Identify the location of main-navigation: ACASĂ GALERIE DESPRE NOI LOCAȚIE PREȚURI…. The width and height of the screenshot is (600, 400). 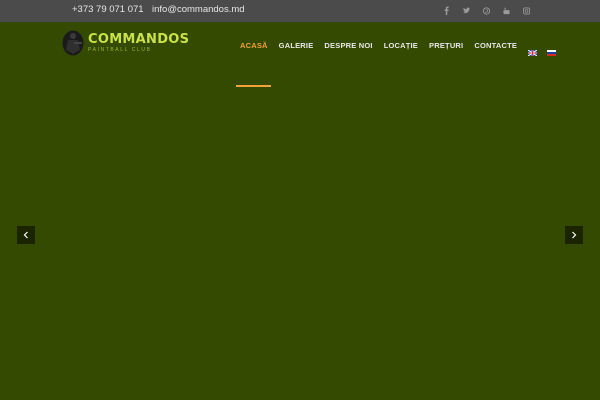
(403, 47).